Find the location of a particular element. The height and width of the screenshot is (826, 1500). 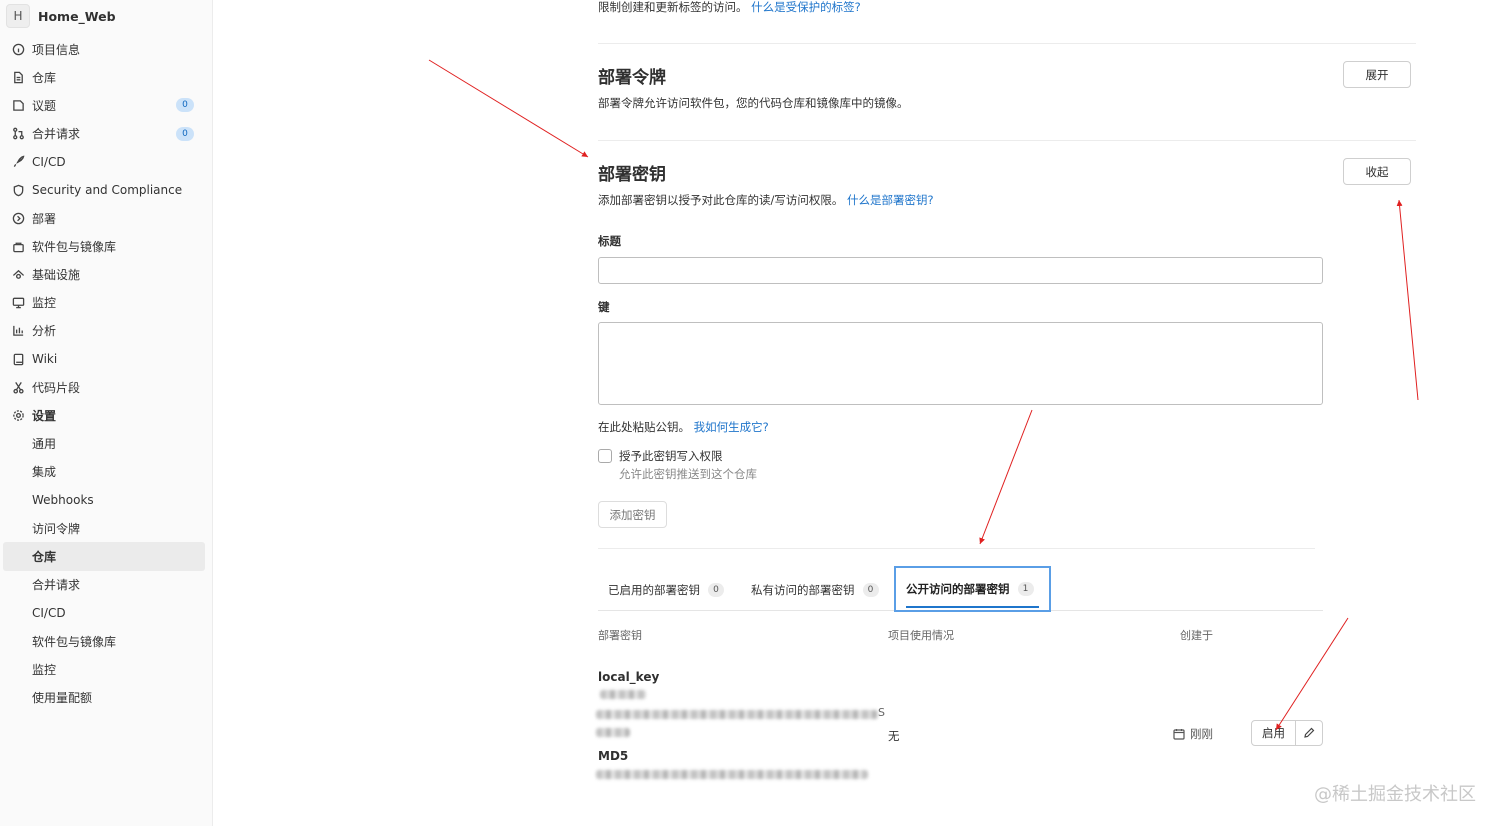

gear-icon is located at coordinates (18, 416).